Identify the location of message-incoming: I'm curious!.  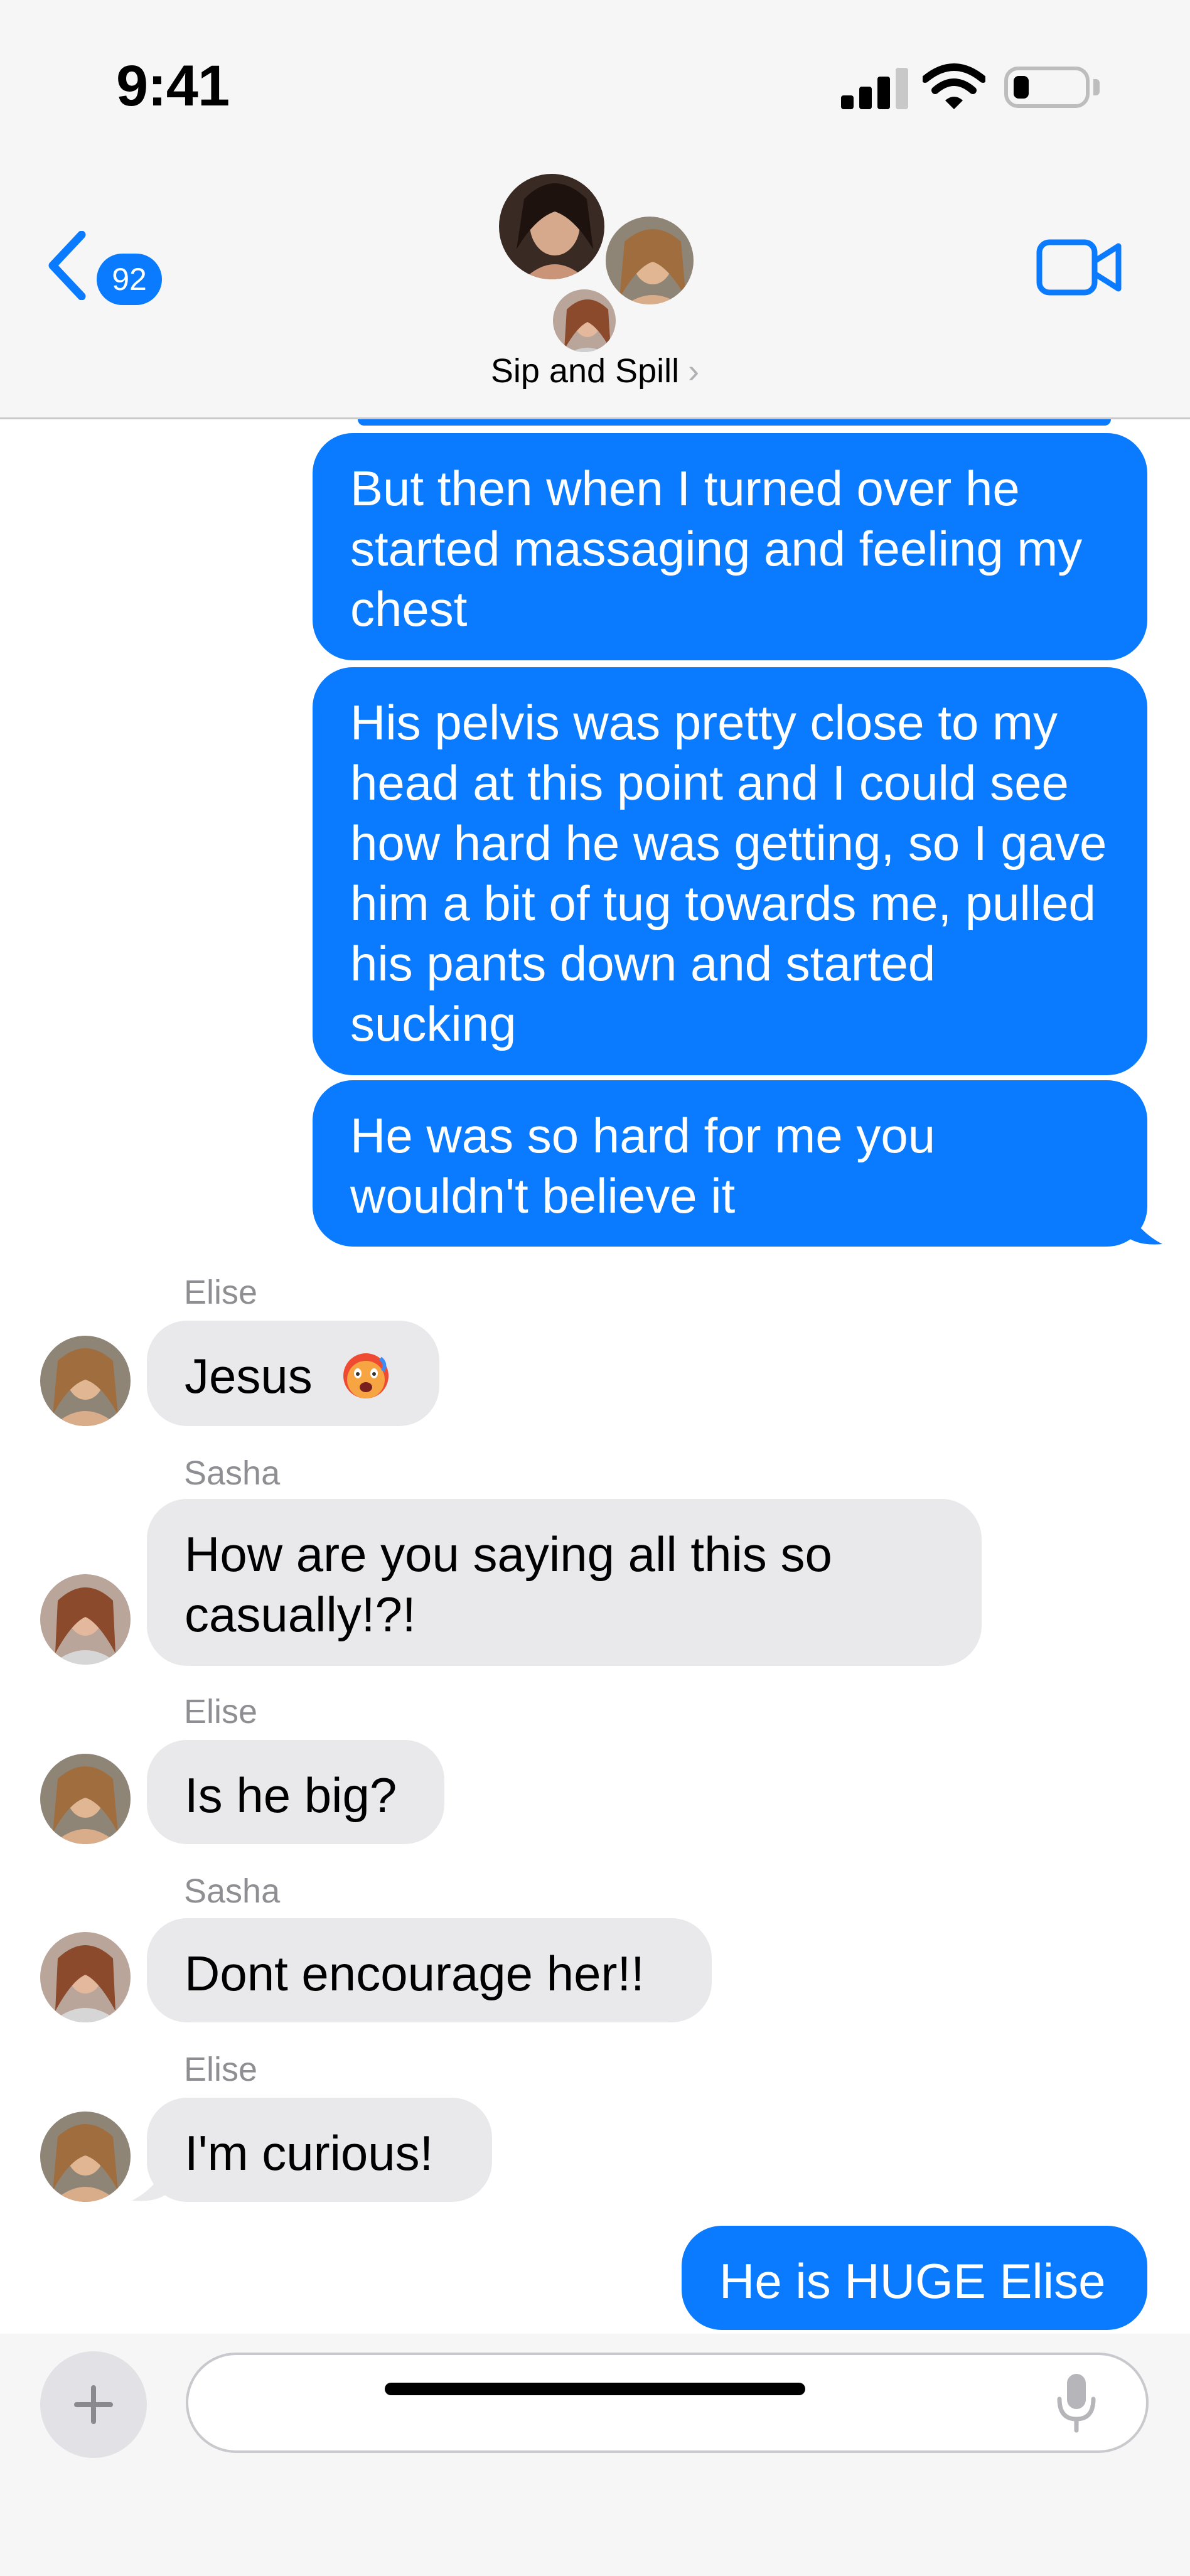
(319, 2150).